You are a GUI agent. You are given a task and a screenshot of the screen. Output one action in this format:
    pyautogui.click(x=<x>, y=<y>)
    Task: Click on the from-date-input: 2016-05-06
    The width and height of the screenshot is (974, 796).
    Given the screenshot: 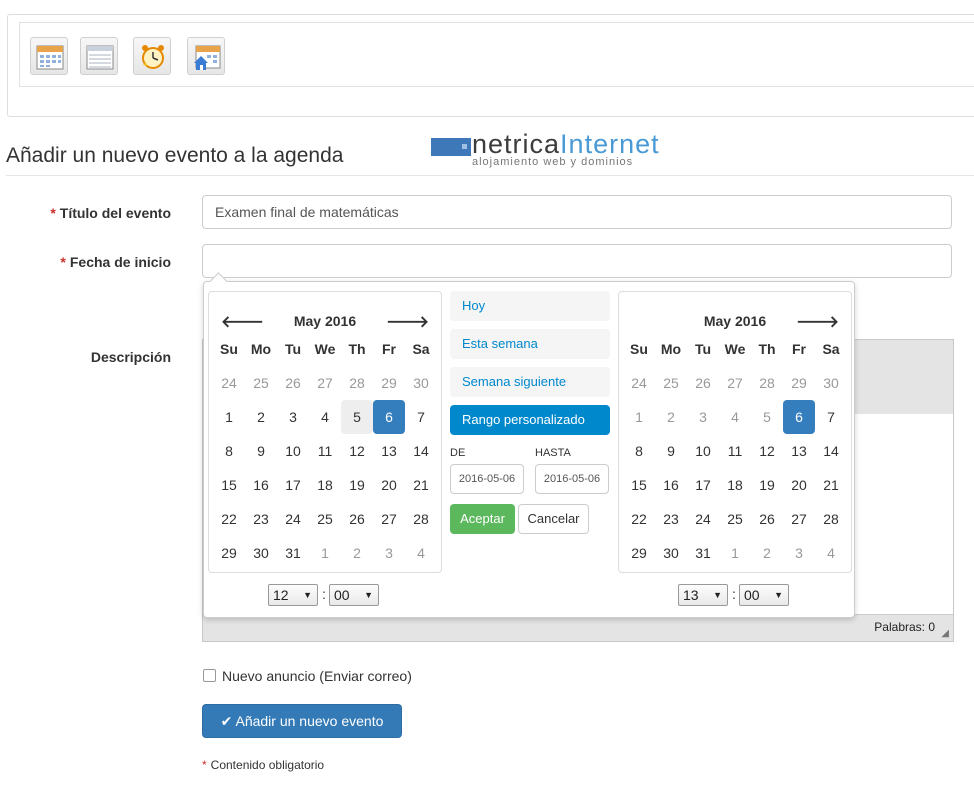 What is the action you would take?
    pyautogui.click(x=487, y=479)
    